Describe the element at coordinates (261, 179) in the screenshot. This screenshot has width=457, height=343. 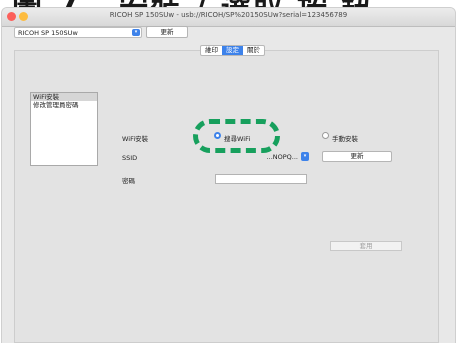
I see `password-field` at that location.